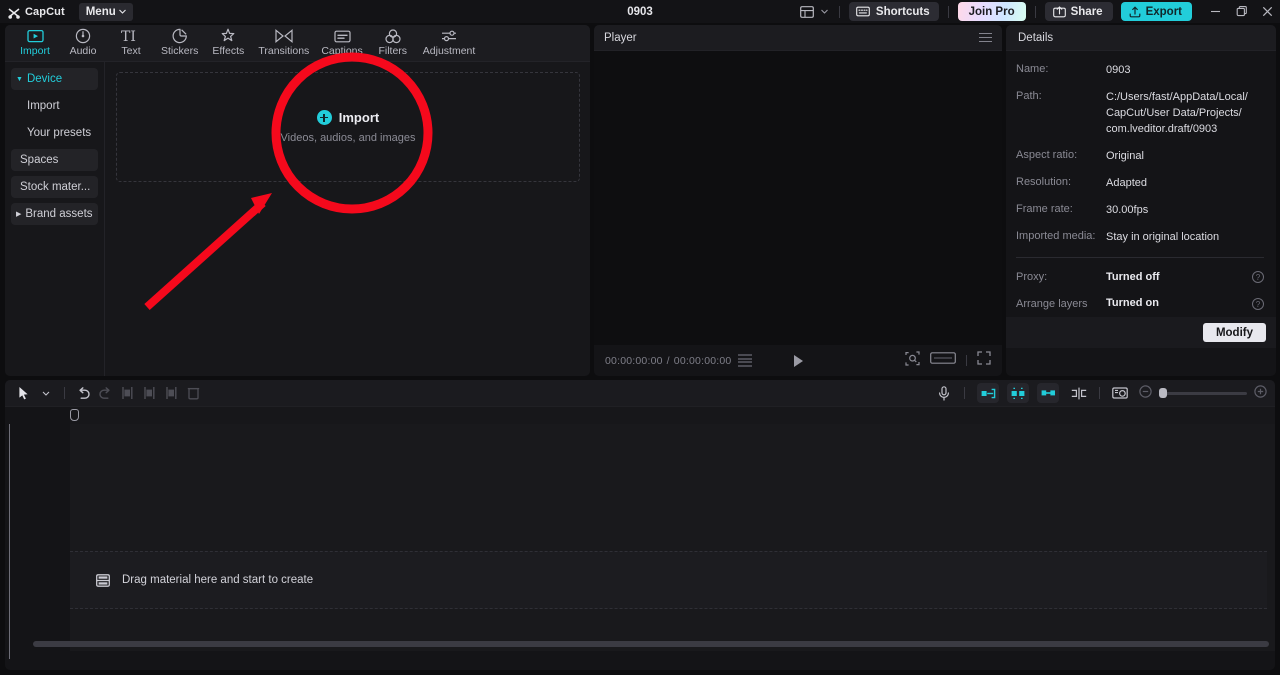 This screenshot has width=1280, height=675. What do you see at coordinates (1241, 11) in the screenshot?
I see `maximize-button` at bounding box center [1241, 11].